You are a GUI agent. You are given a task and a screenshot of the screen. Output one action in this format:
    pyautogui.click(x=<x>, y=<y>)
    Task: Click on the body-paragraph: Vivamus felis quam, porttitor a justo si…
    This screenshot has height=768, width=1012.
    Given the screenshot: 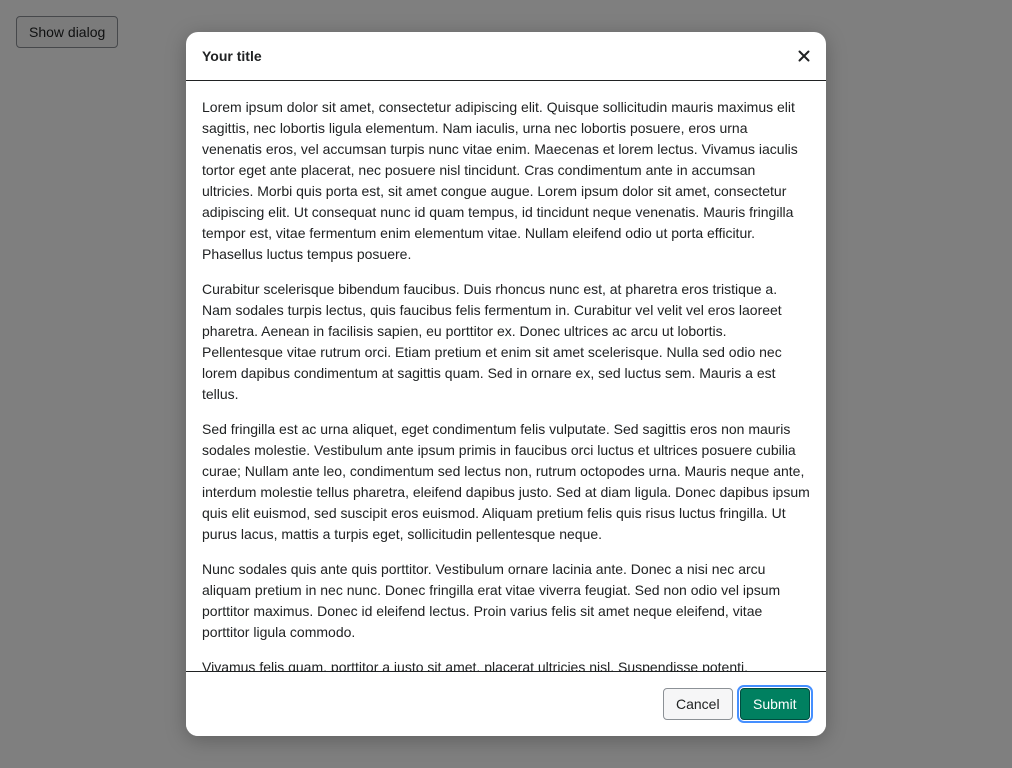 What is the action you would take?
    pyautogui.click(x=475, y=665)
    